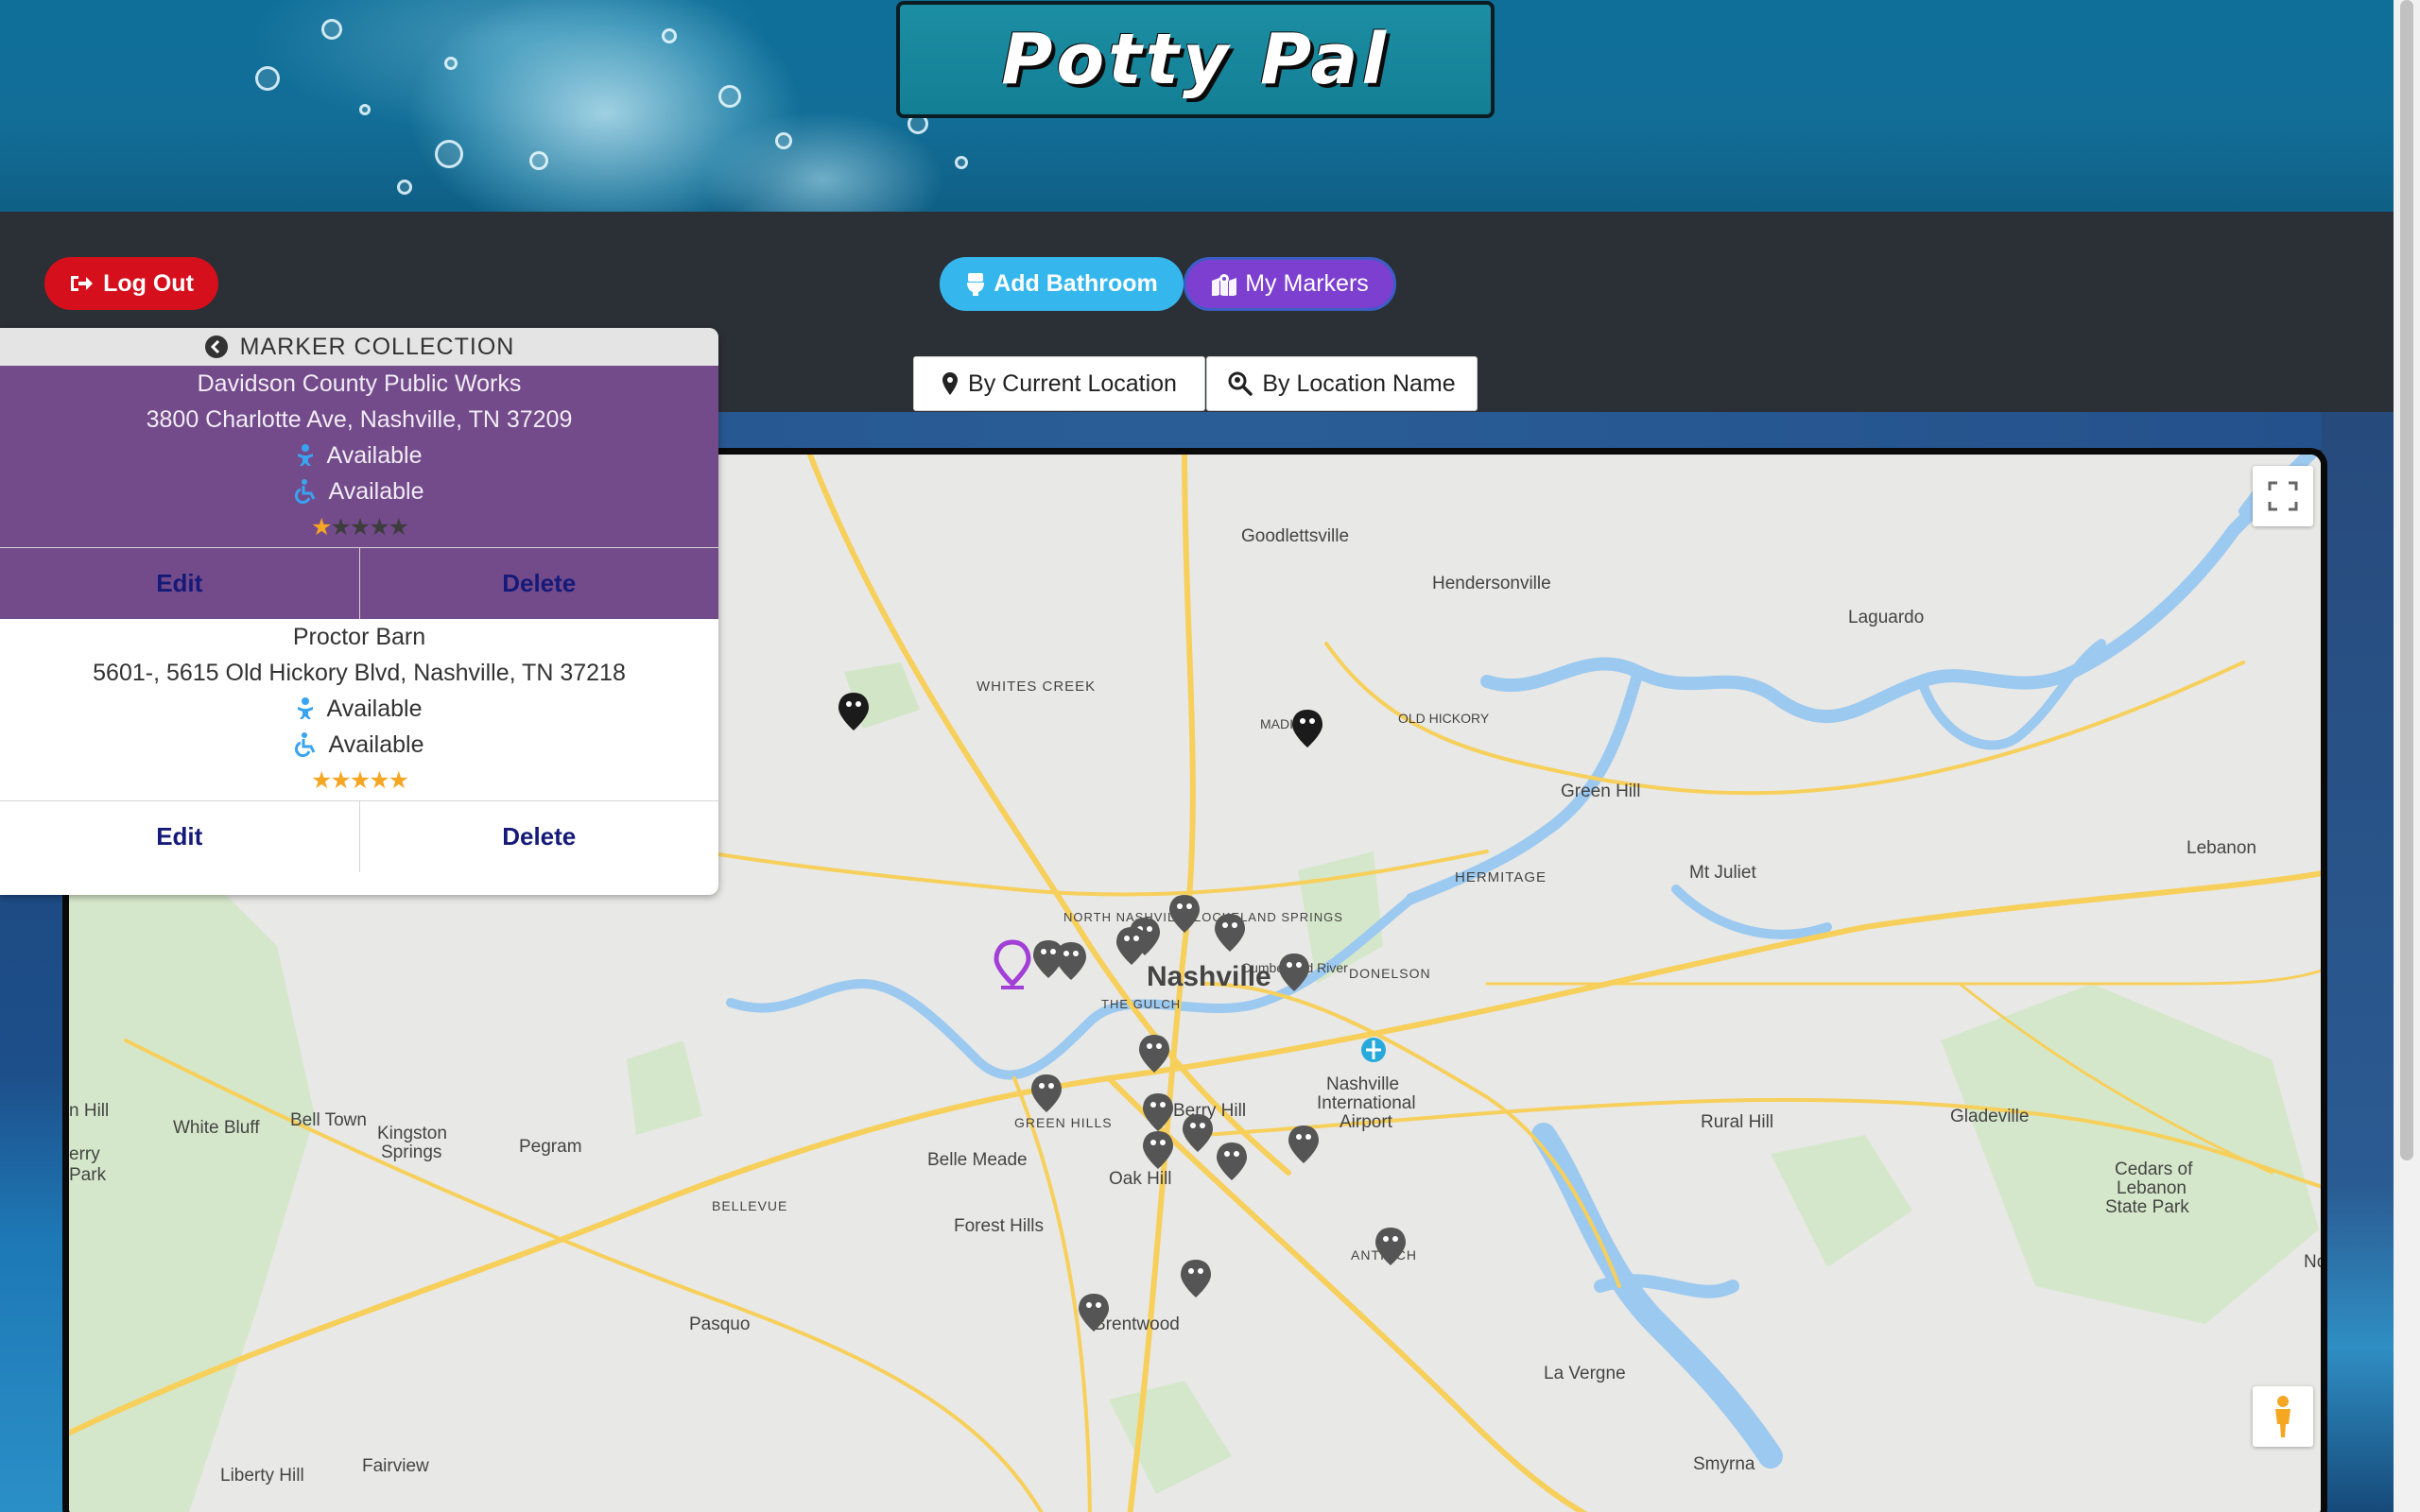  What do you see at coordinates (1072, 383) in the screenshot?
I see `by-current-location-label: By Current Location` at bounding box center [1072, 383].